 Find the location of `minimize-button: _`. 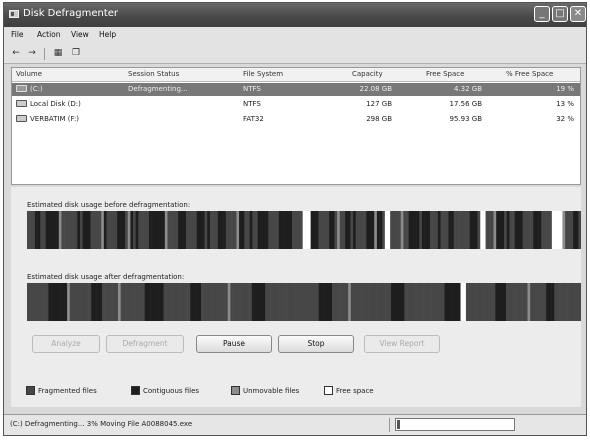

minimize-button: _ is located at coordinates (542, 14).